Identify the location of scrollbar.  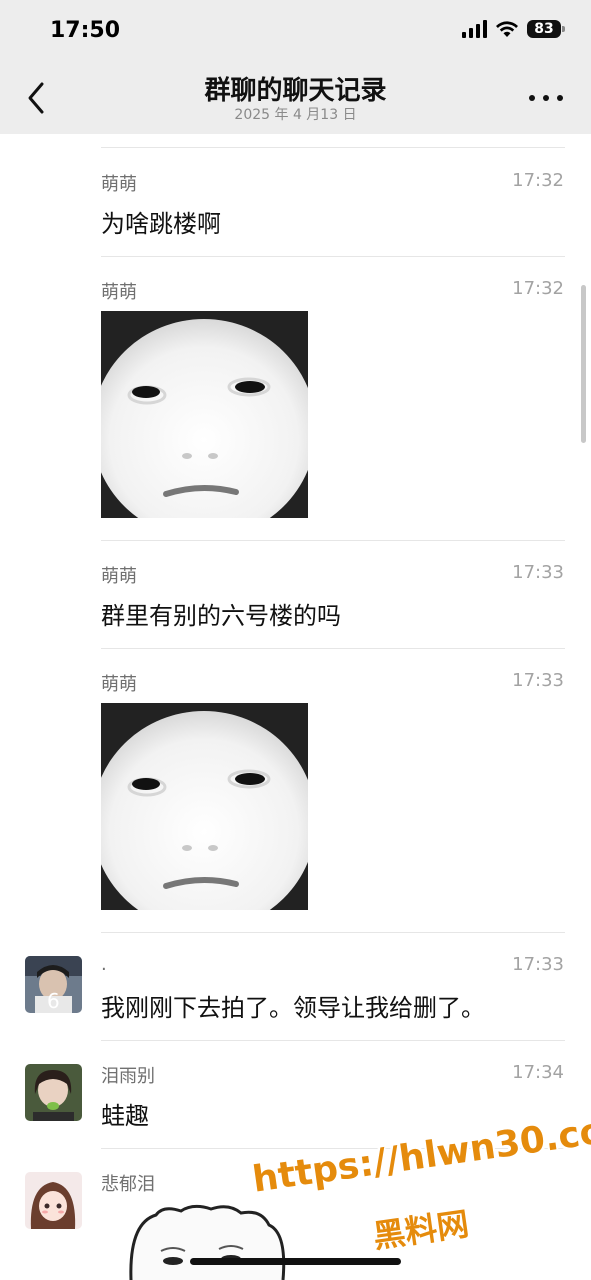
(583, 364).